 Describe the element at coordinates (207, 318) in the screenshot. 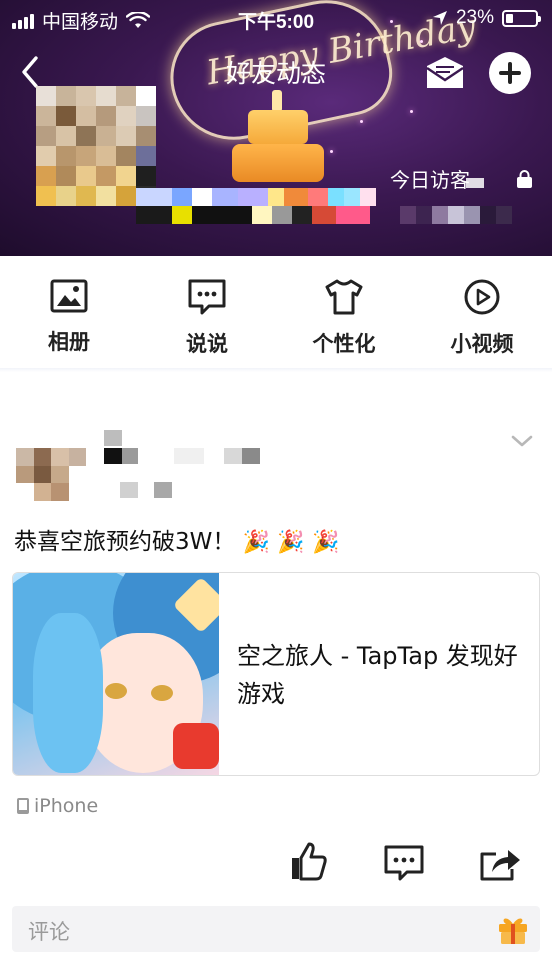

I see `moments-button: 说说` at that location.